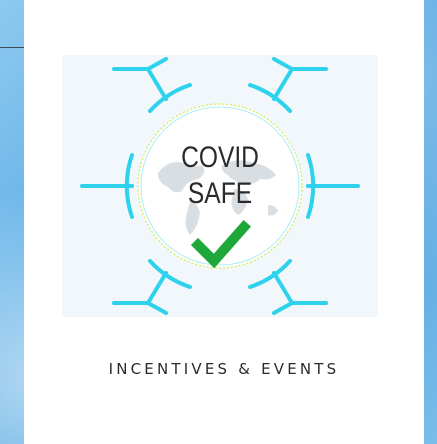 This screenshot has height=444, width=437. What do you see at coordinates (12, 47) in the screenshot?
I see `divider-line` at bounding box center [12, 47].